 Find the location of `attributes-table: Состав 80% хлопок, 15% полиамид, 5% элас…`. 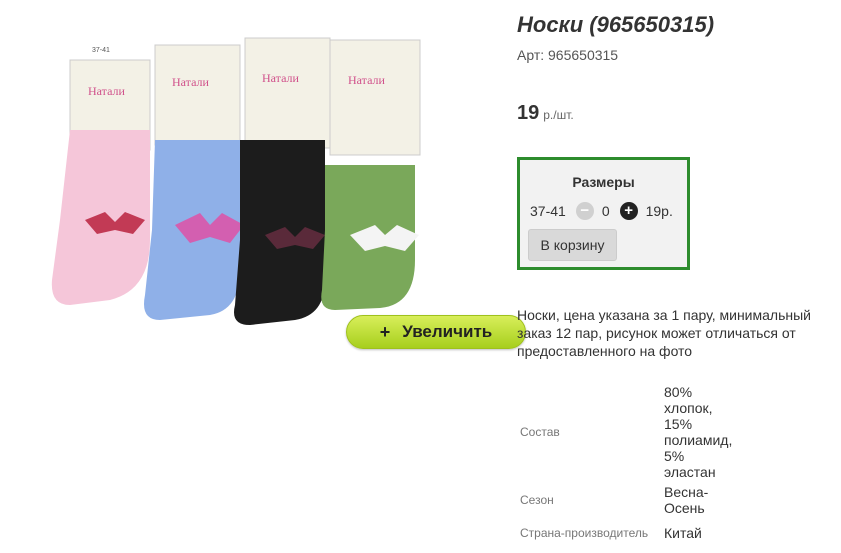

attributes-table: Состав 80% хлопок, 15% полиамид, 5% элас… is located at coordinates (628, 465).